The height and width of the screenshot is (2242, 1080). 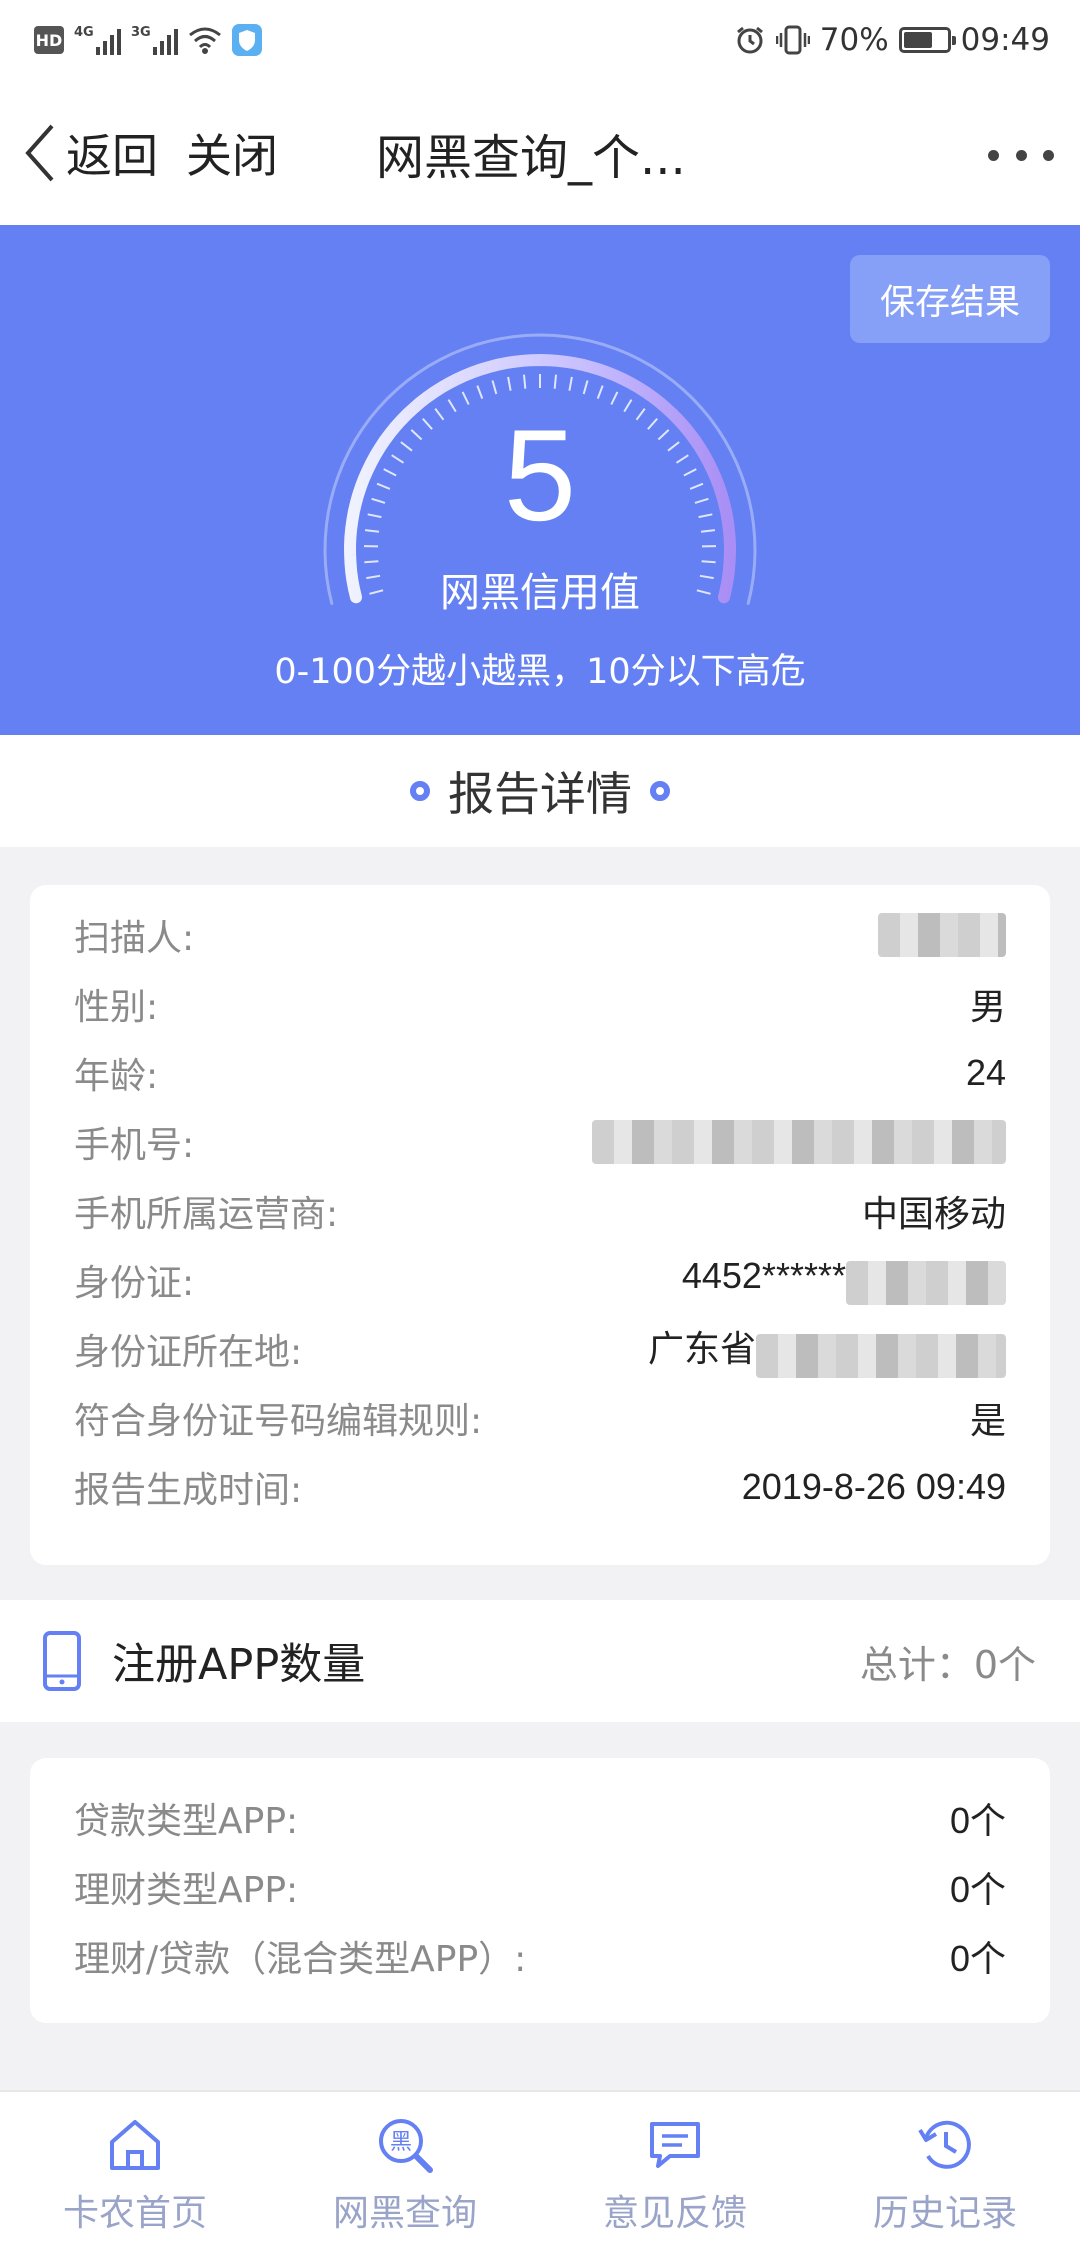 I want to click on detail-row-id-location: 身份证所在地: 广东省, so click(x=540, y=1349).